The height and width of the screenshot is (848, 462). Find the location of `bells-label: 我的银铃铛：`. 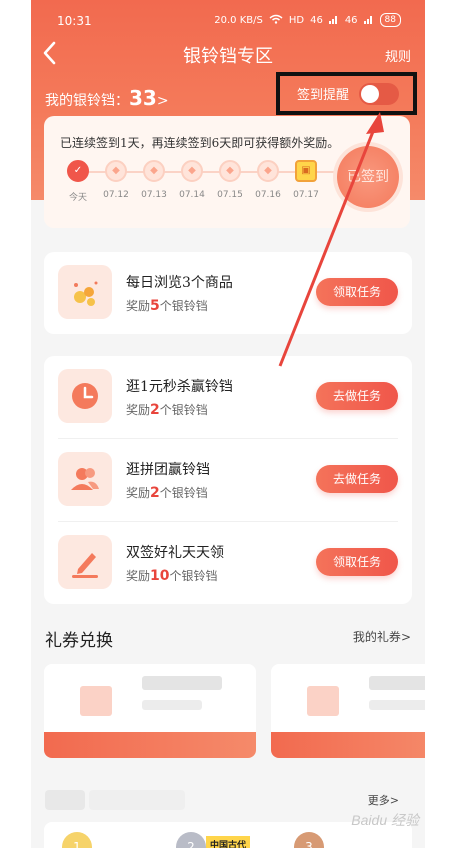

bells-label: 我的银铃铛： is located at coordinates (87, 101).